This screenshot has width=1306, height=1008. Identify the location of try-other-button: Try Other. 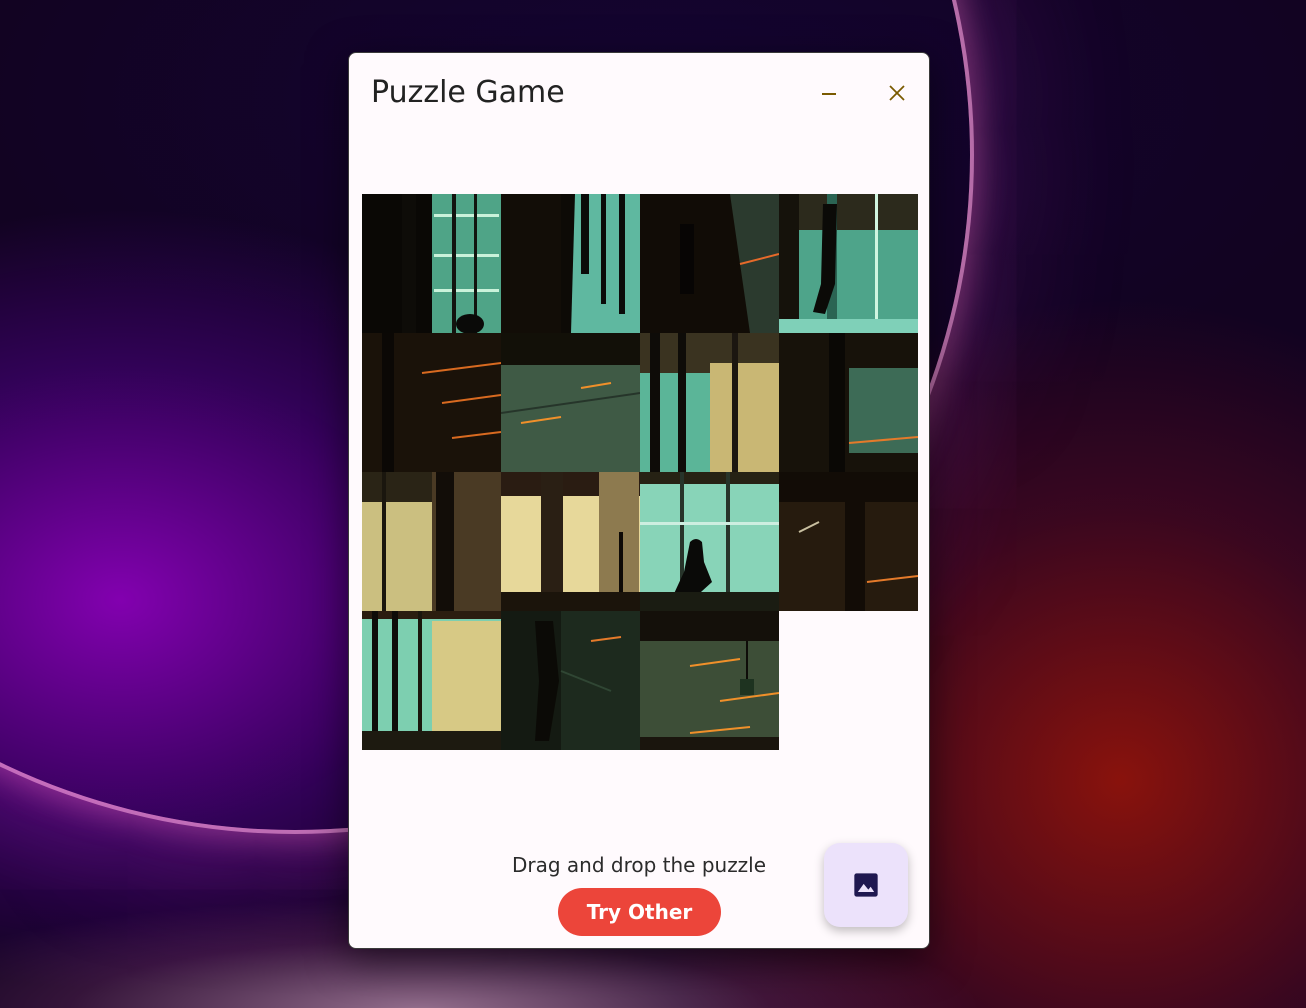
(639, 912).